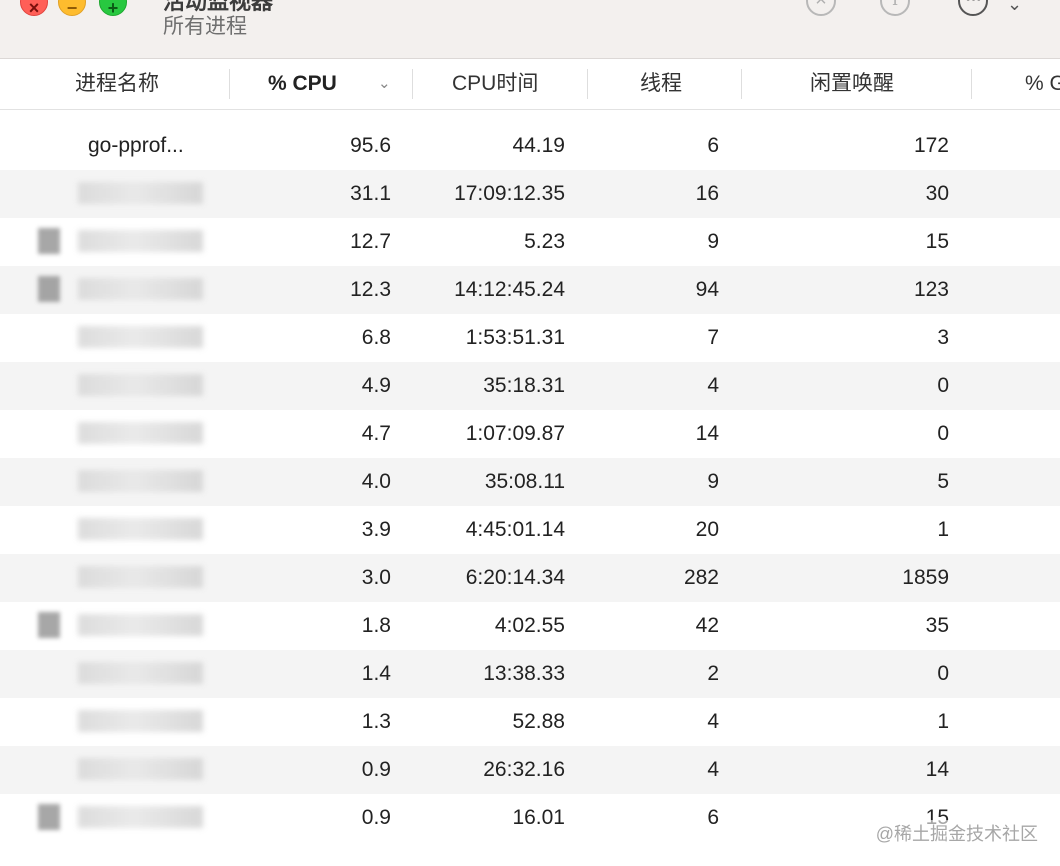  What do you see at coordinates (937, 241) in the screenshot?
I see `idle-wakeups-cell: 15` at bounding box center [937, 241].